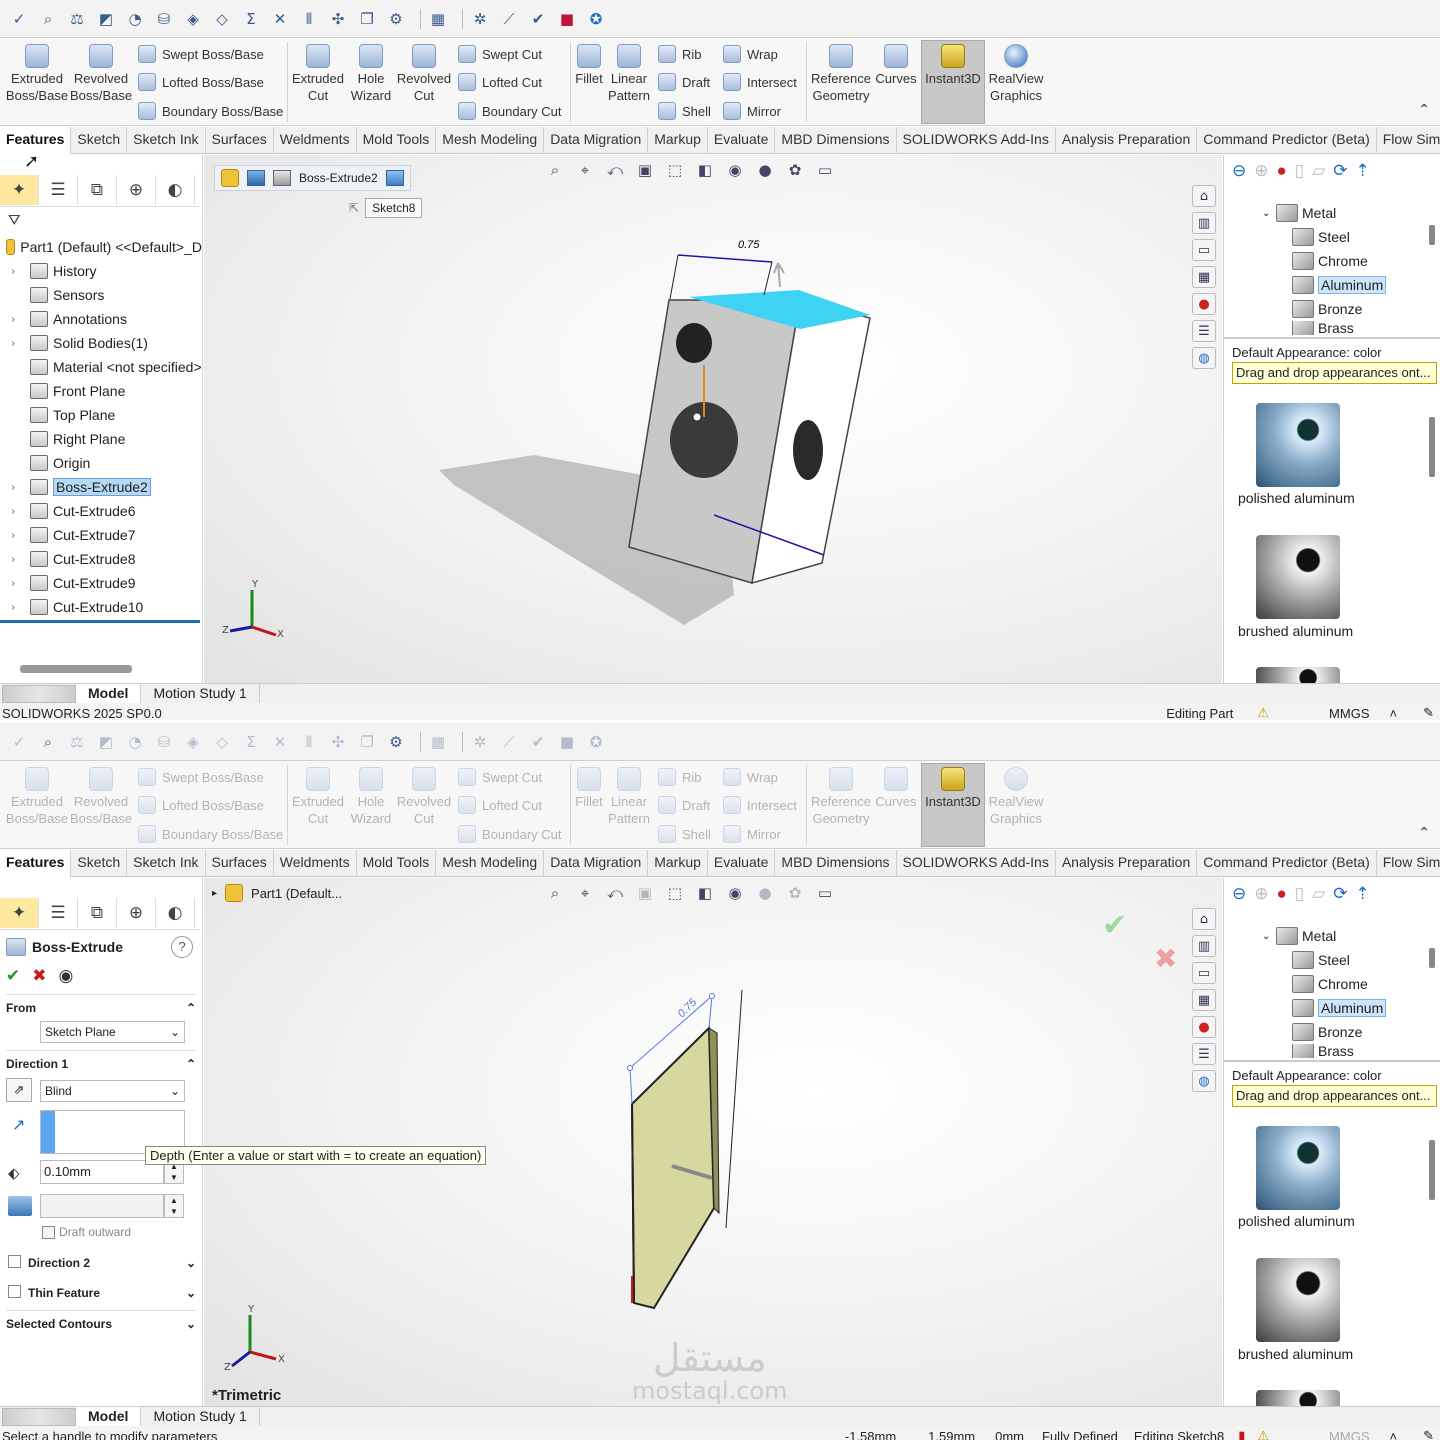 The width and height of the screenshot is (1440, 1440). Describe the element at coordinates (66, 976) in the screenshot. I see `preview-eye-icon: ◉` at that location.